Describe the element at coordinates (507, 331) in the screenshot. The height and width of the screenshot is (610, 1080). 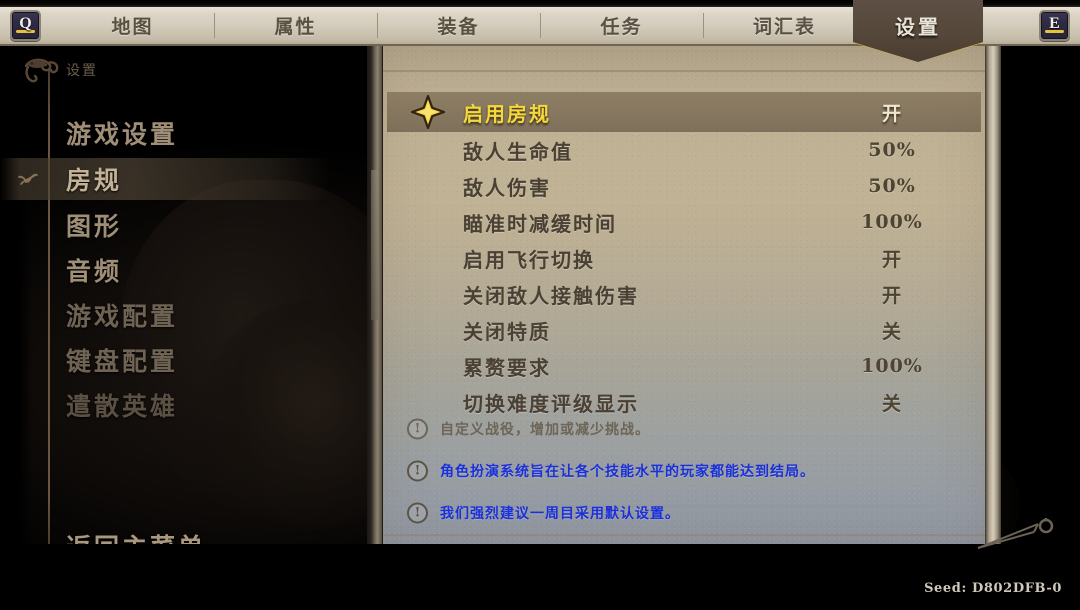
I see `setting-label: 关闭特质` at that location.